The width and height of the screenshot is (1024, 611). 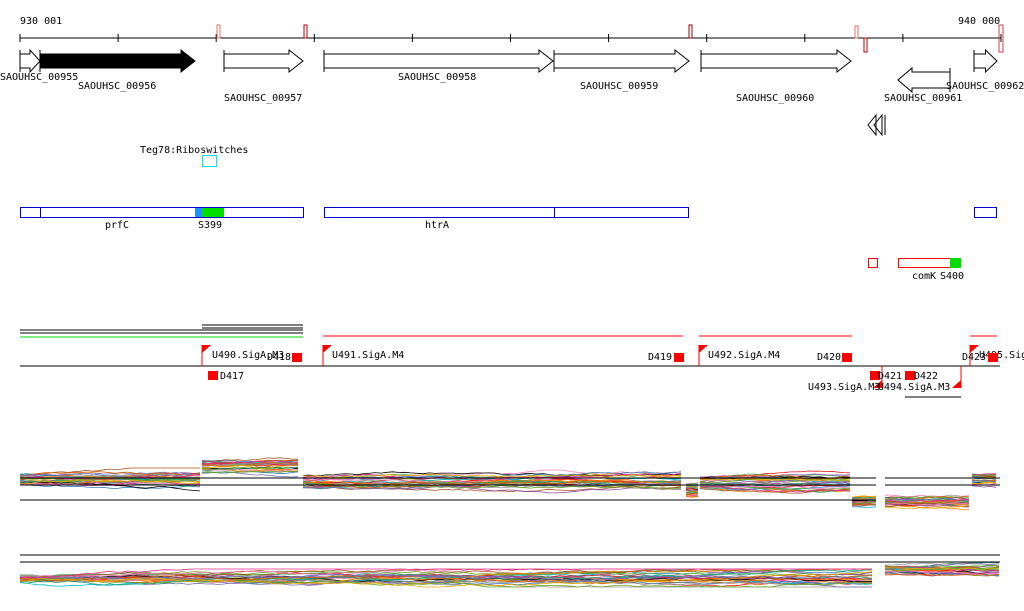 What do you see at coordinates (437, 77) in the screenshot?
I see `gene-label: SAOUHSC_00958` at bounding box center [437, 77].